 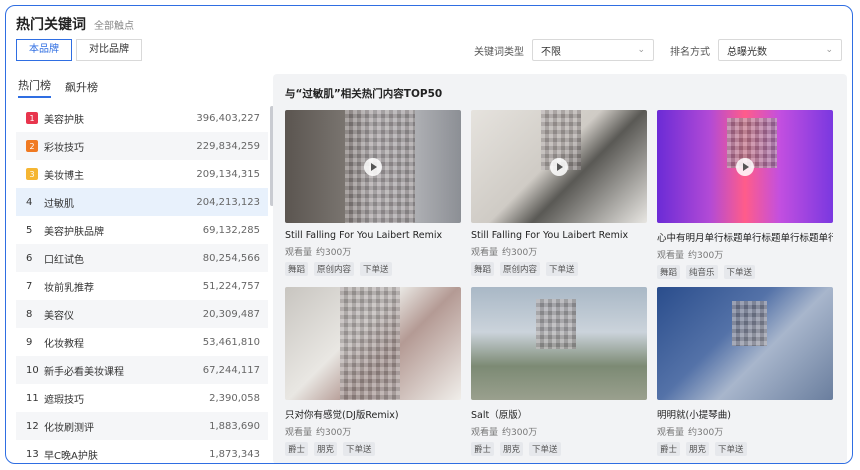 What do you see at coordinates (745, 237) in the screenshot?
I see `card-title: 心中有明月单行标题单行标题单行标题单行标题` at bounding box center [745, 237].